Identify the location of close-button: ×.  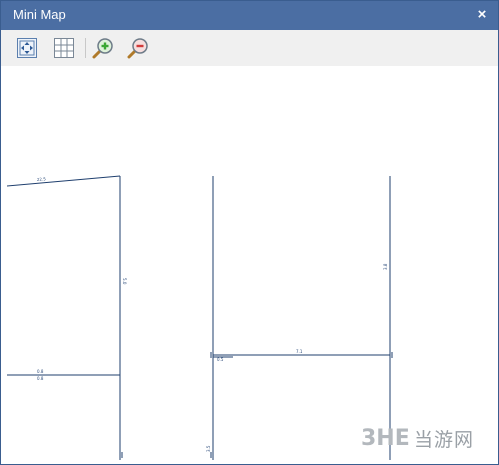
(482, 15).